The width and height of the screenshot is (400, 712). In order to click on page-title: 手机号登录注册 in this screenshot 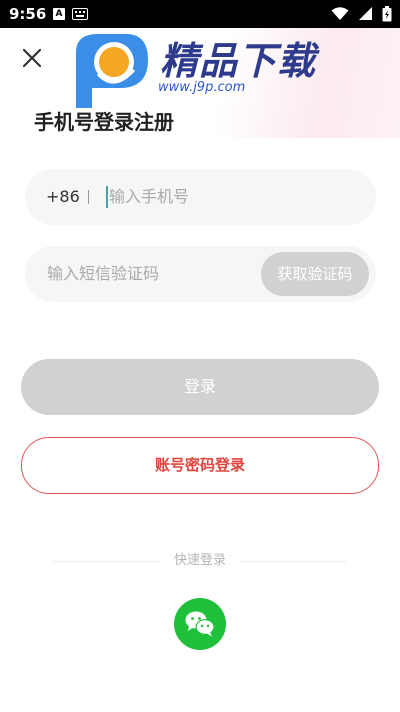, I will do `click(104, 122)`.